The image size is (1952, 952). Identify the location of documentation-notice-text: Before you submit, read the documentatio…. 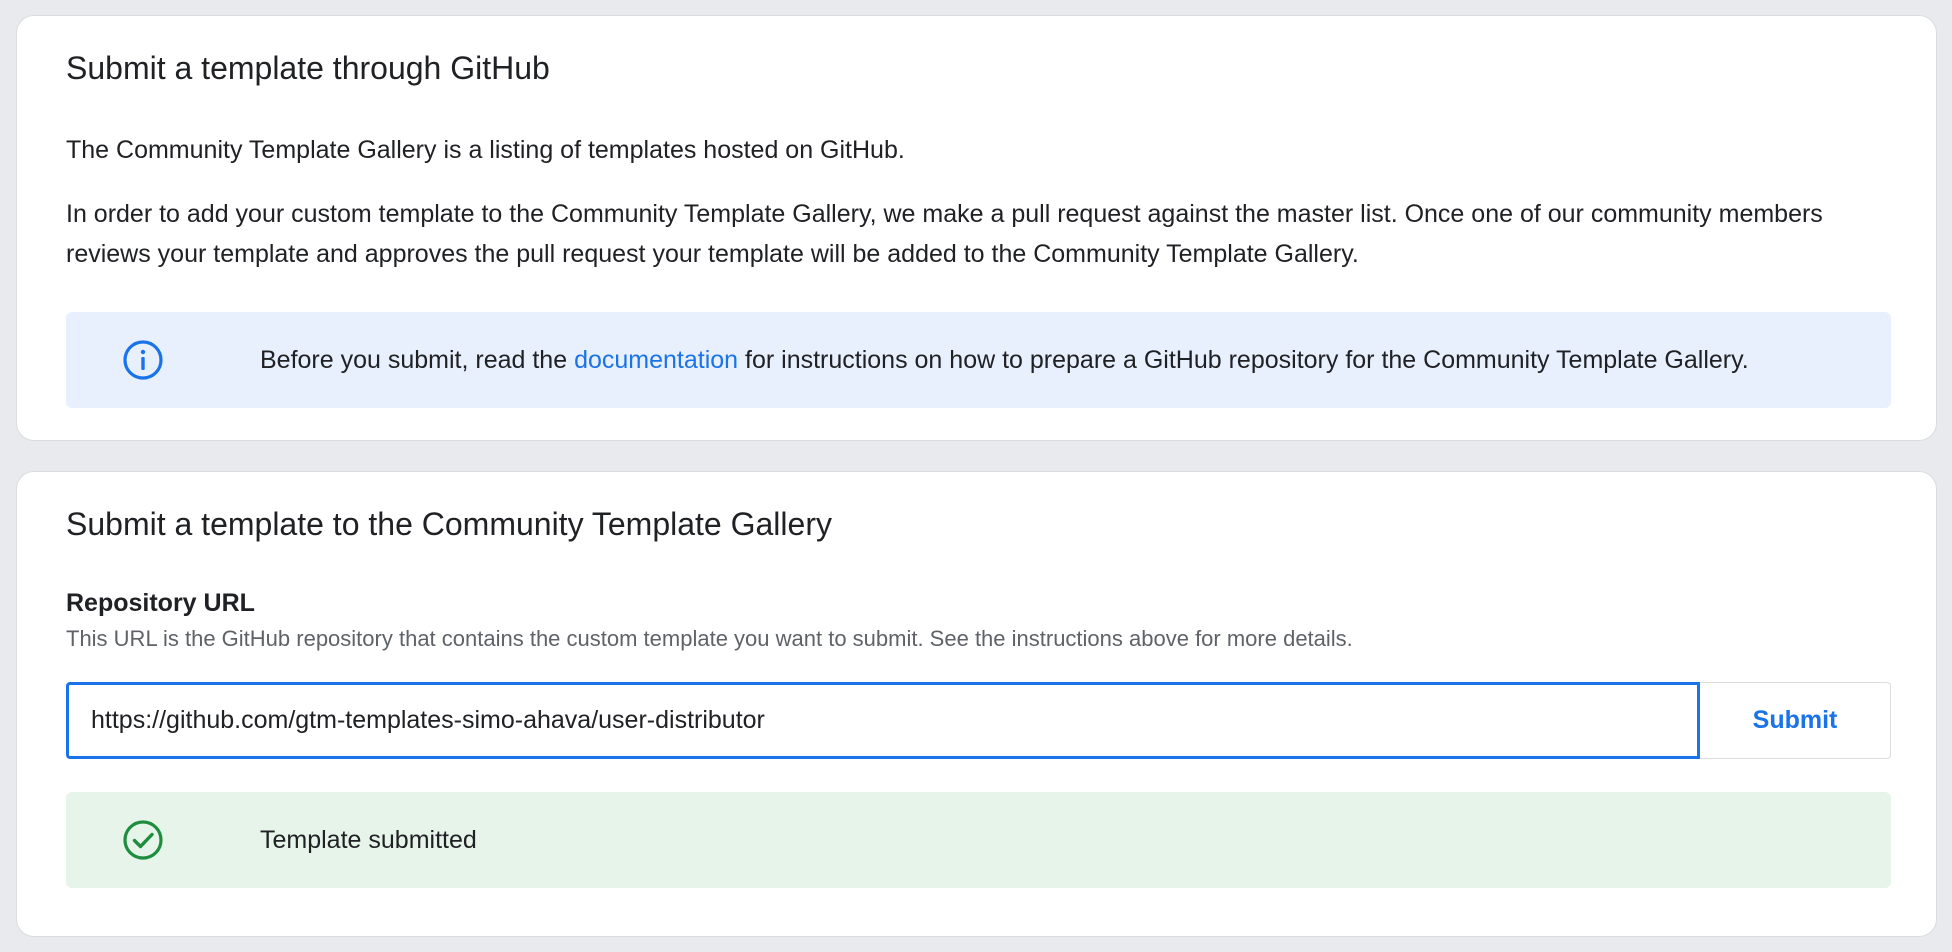
(1004, 360).